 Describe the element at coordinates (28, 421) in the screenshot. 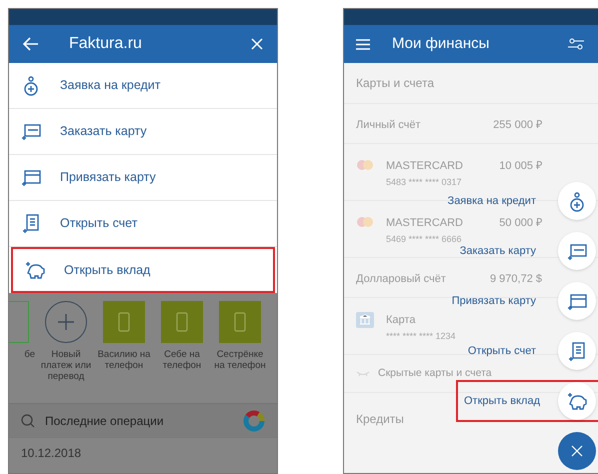

I see `search-icon` at that location.